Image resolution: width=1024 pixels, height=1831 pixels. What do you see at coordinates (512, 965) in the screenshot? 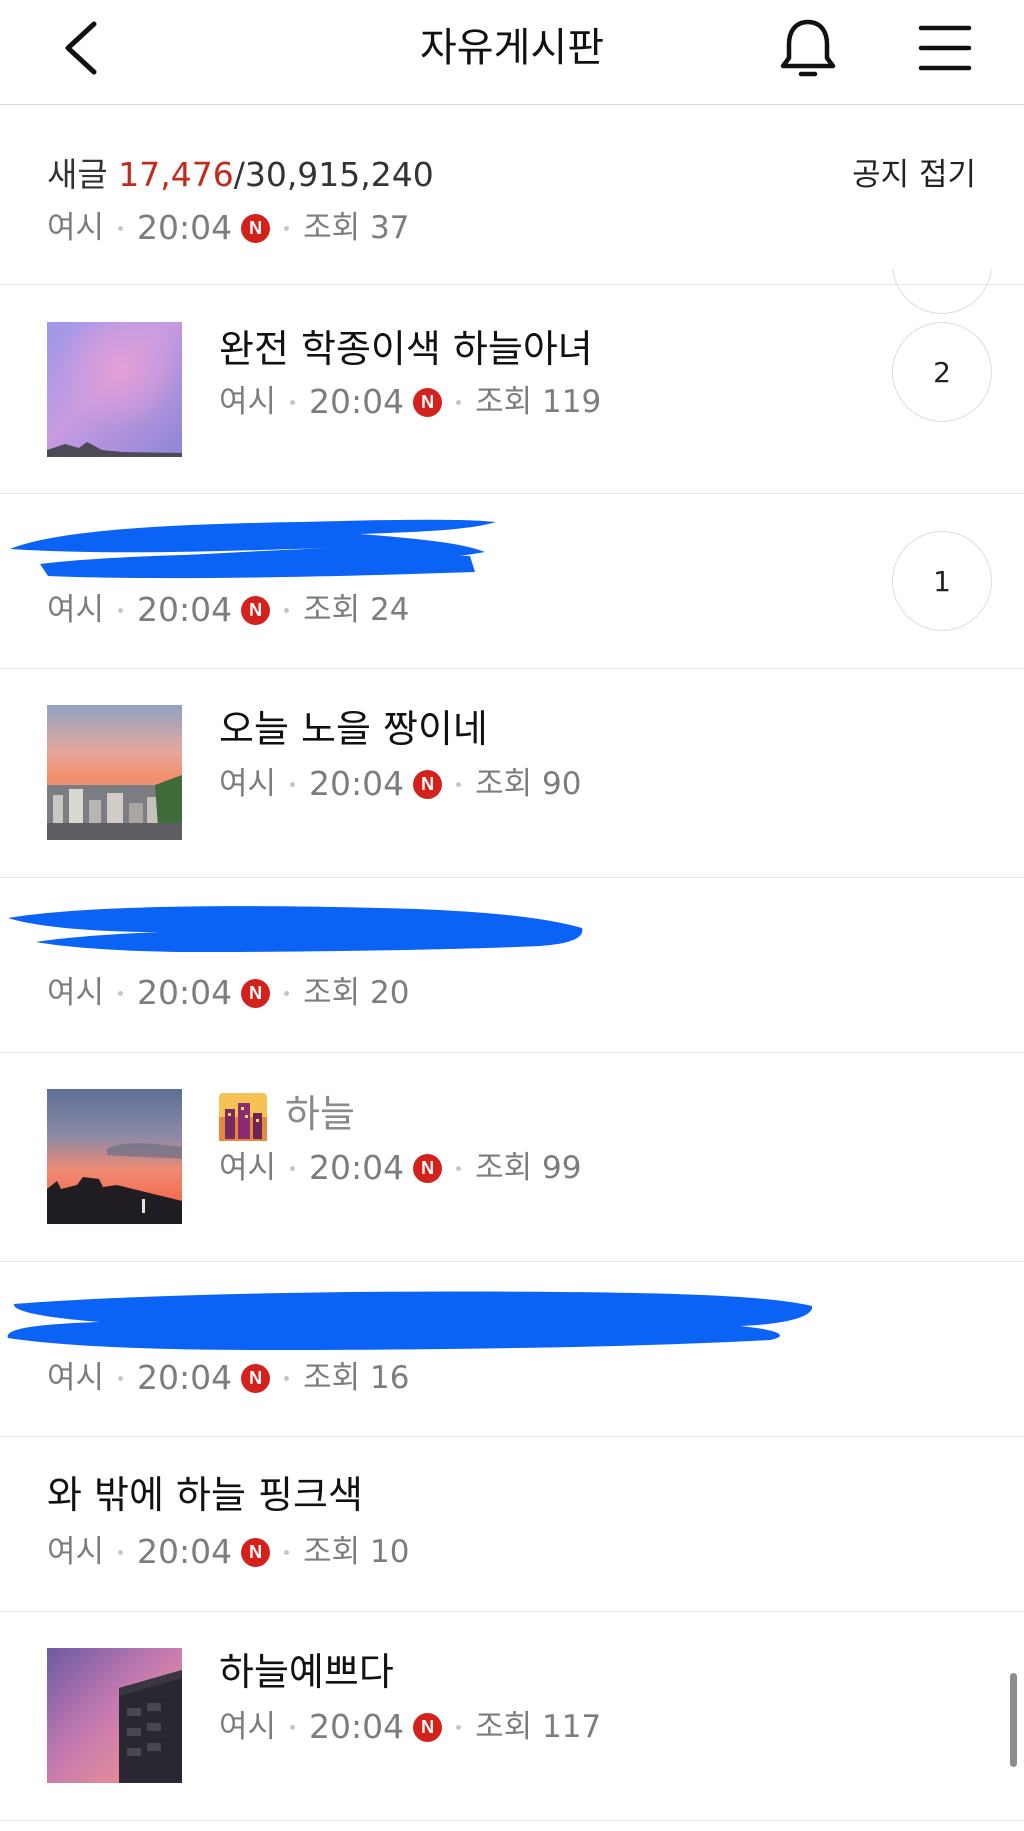
I see `list-item: 여시 20:04 N 조회 20` at bounding box center [512, 965].